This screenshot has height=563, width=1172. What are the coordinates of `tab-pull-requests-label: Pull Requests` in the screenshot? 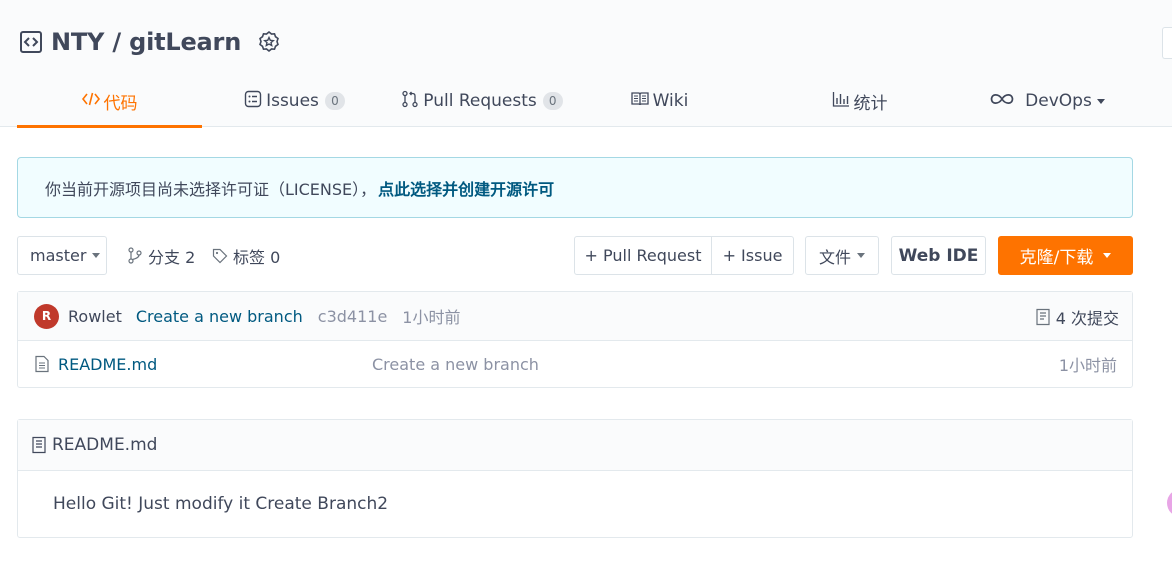 It's located at (480, 101).